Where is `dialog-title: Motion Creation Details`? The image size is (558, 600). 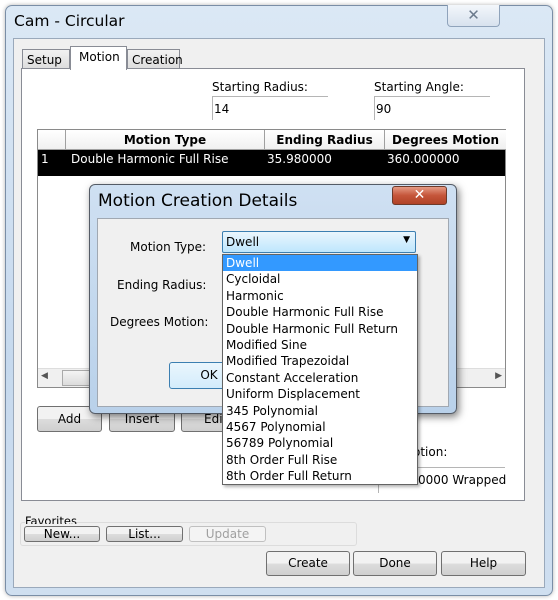 dialog-title: Motion Creation Details is located at coordinates (198, 201).